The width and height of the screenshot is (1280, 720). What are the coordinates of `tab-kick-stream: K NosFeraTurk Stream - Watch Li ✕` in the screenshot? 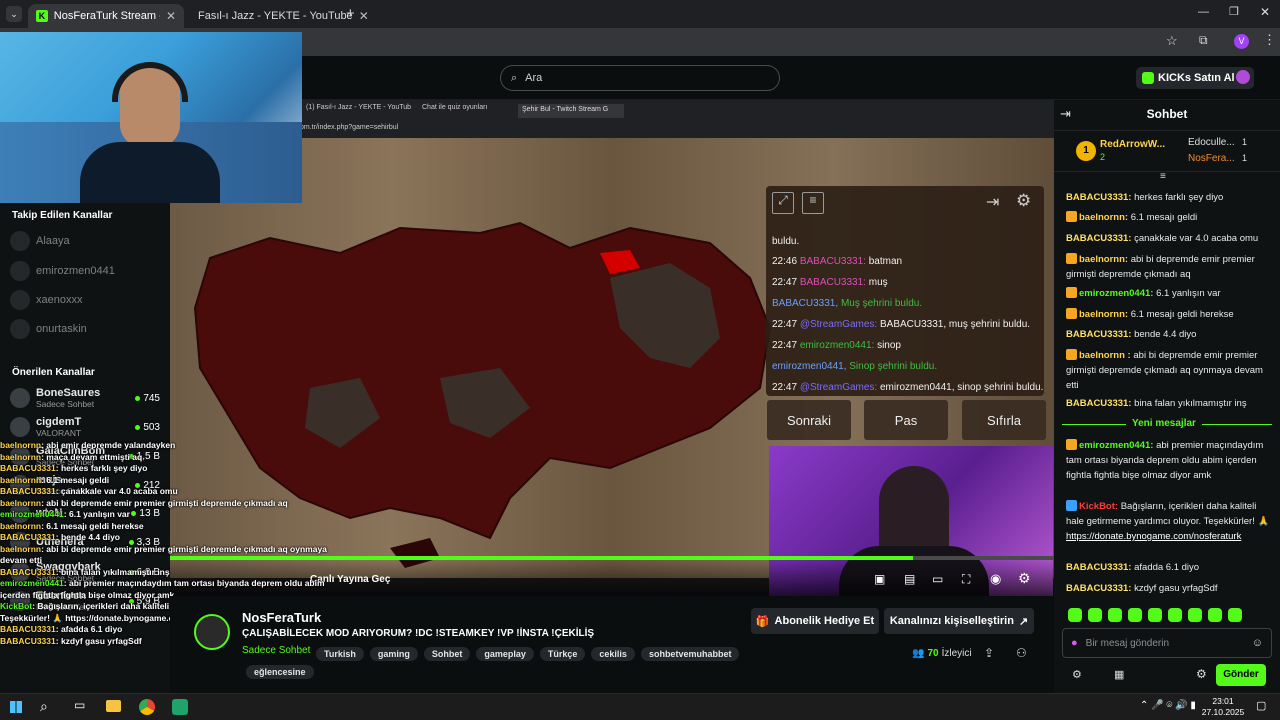 It's located at (106, 16).